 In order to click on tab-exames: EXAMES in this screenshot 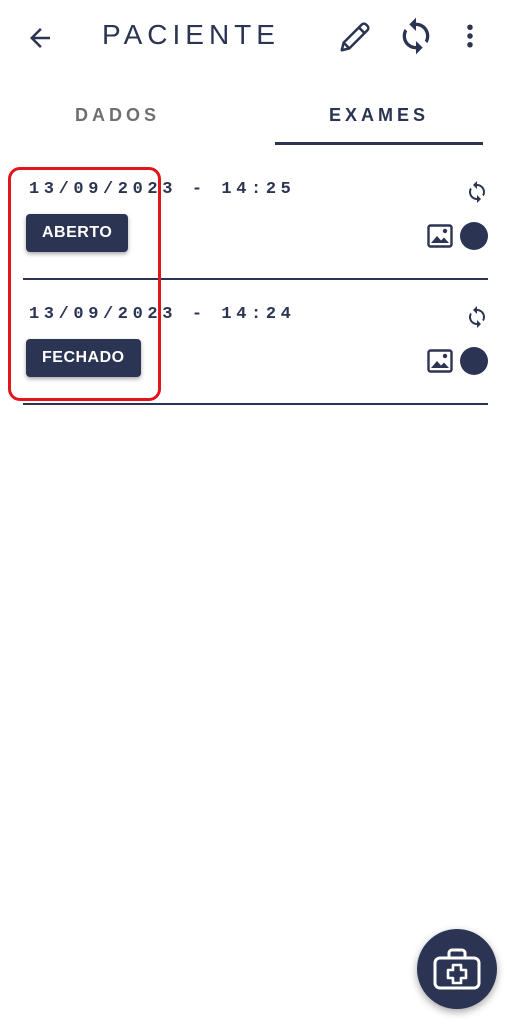, I will do `click(379, 115)`.